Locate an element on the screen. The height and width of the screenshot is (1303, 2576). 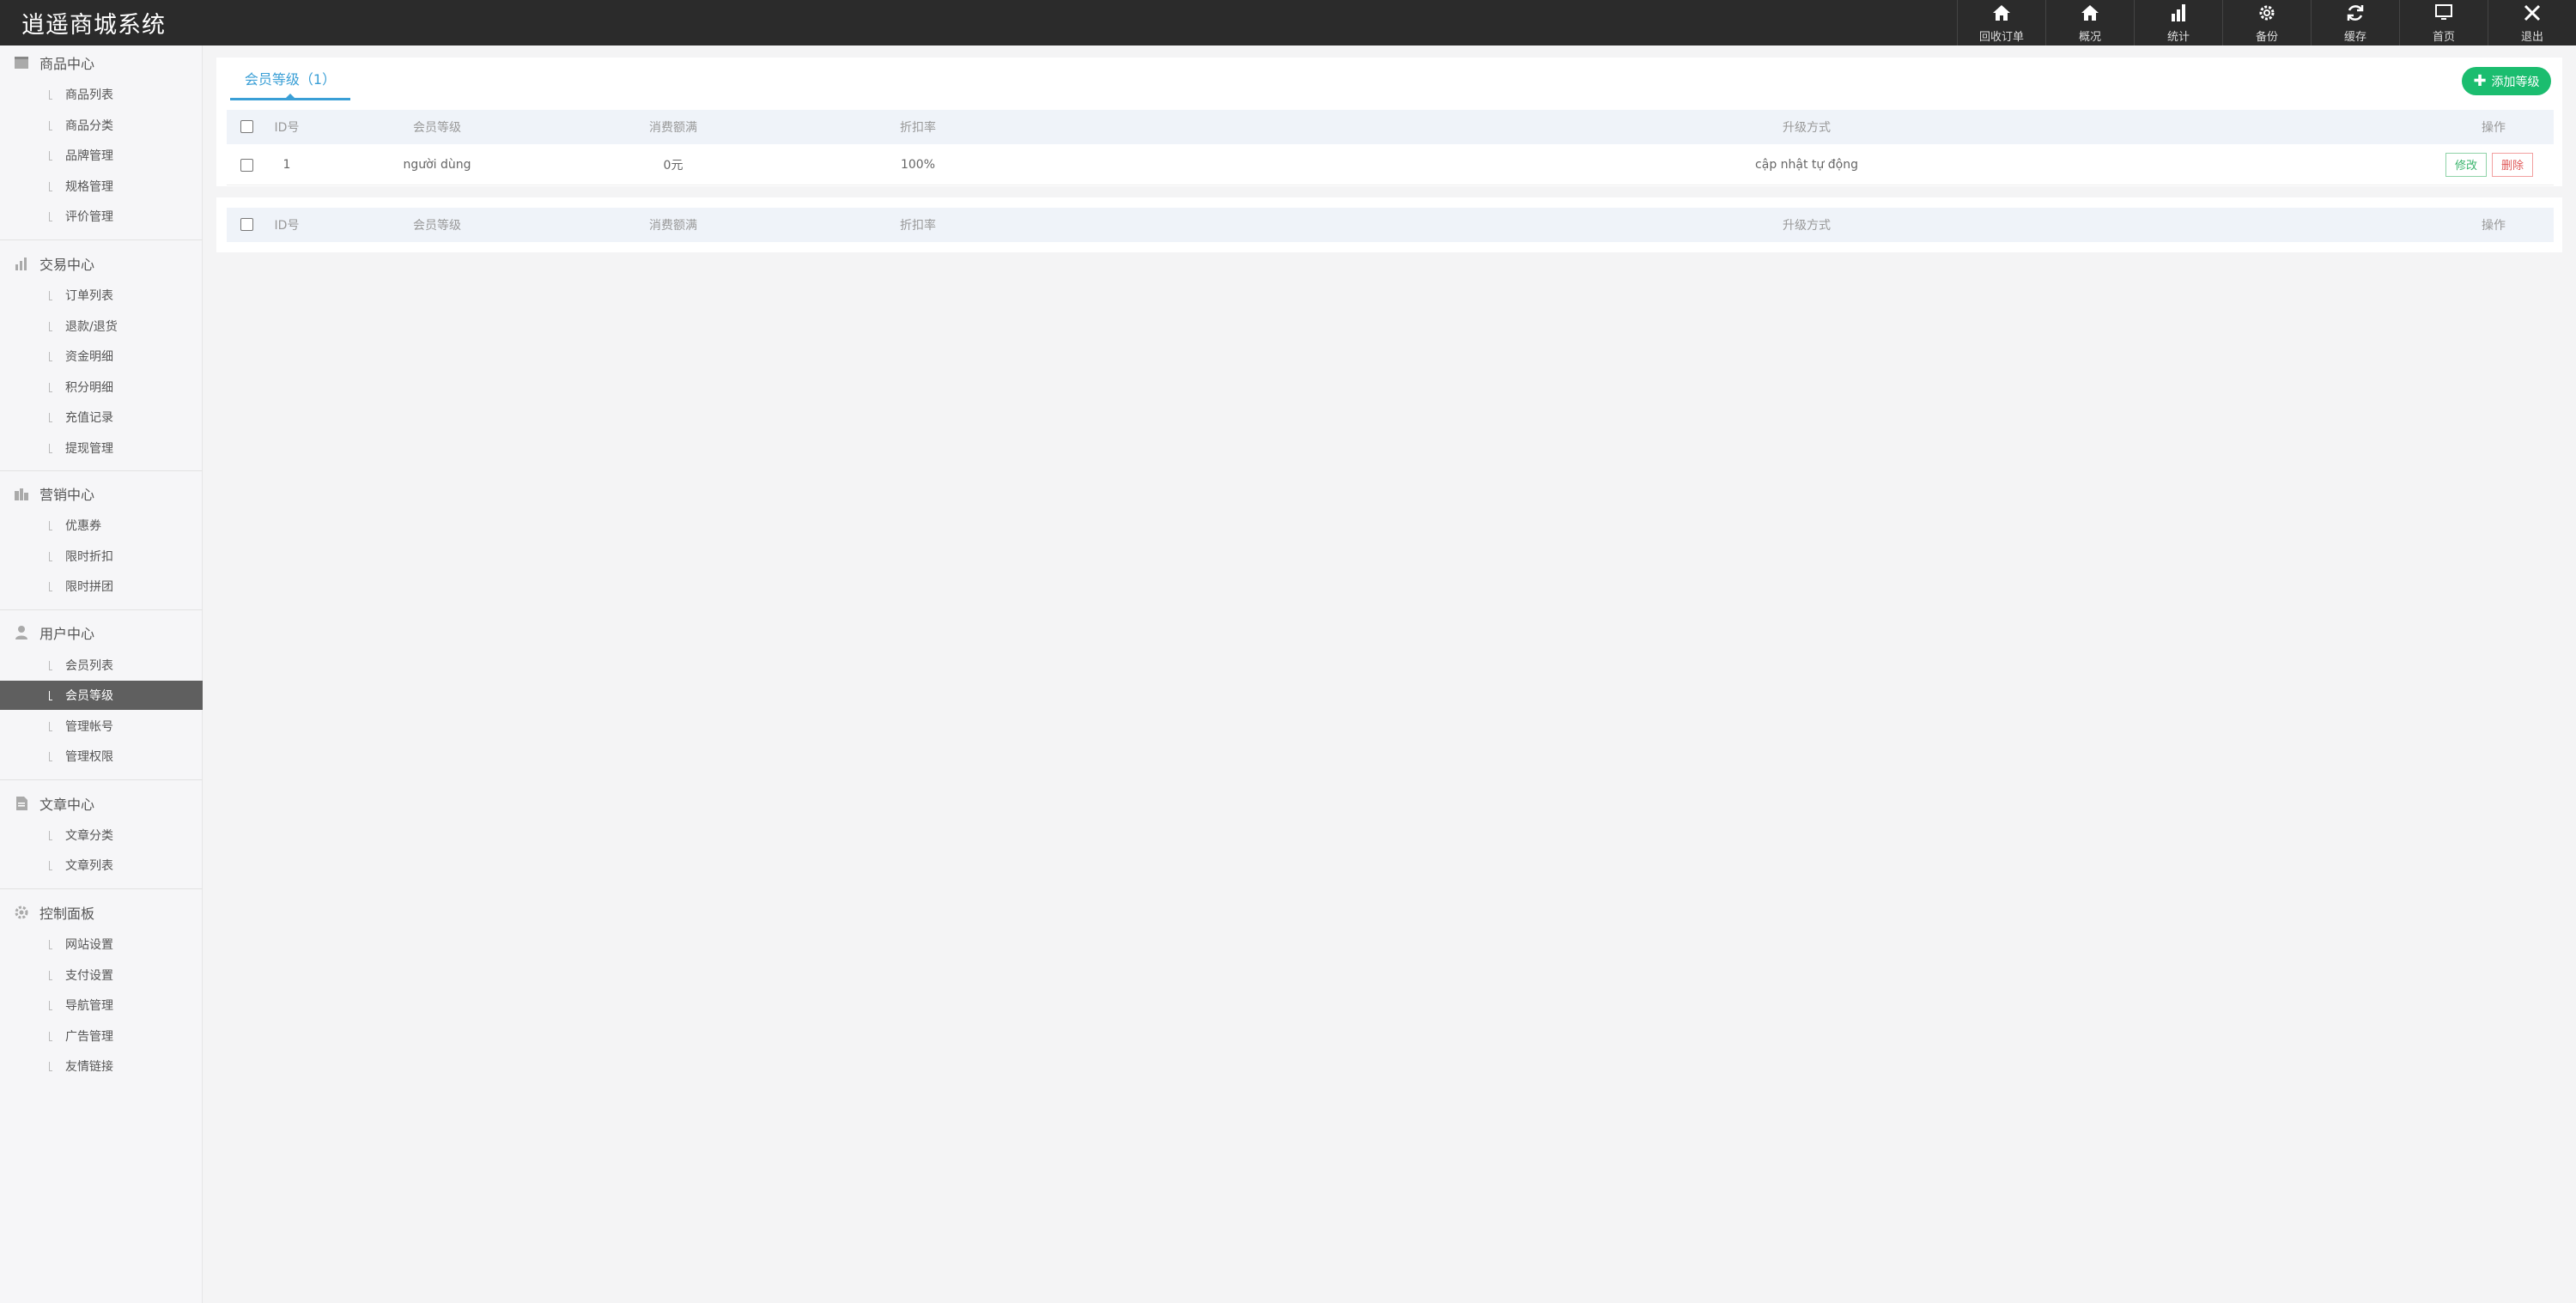
top-nav-label: 统计 is located at coordinates (2178, 37).